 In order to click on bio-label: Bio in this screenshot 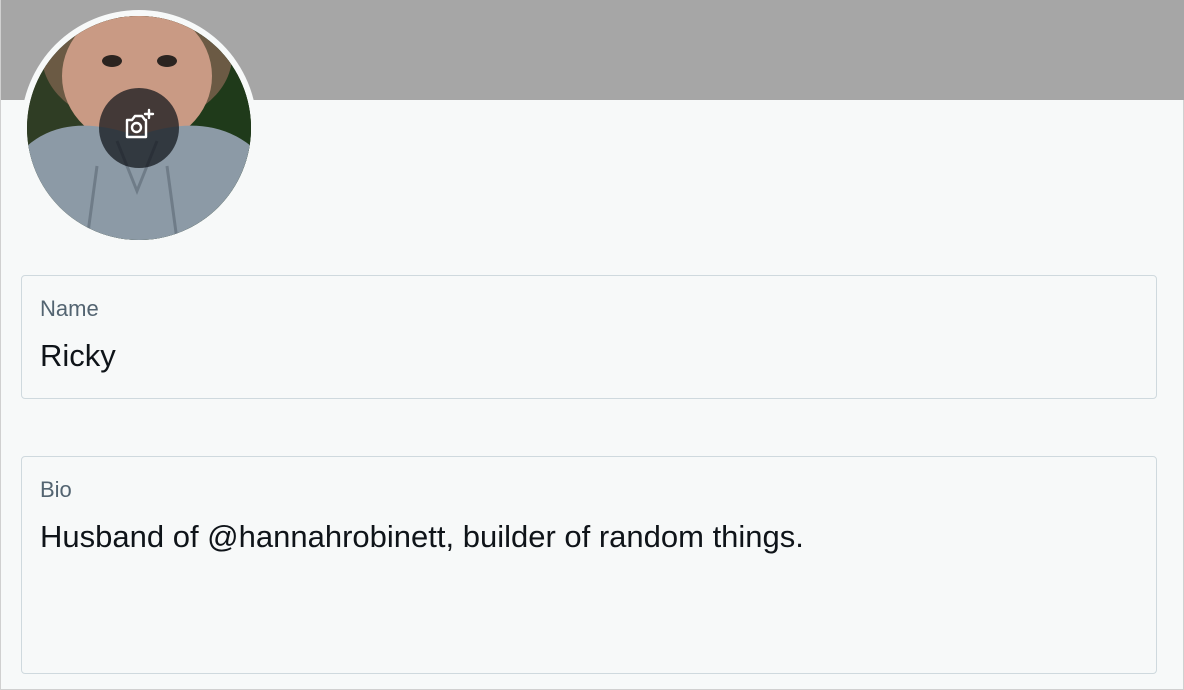, I will do `click(56, 489)`.